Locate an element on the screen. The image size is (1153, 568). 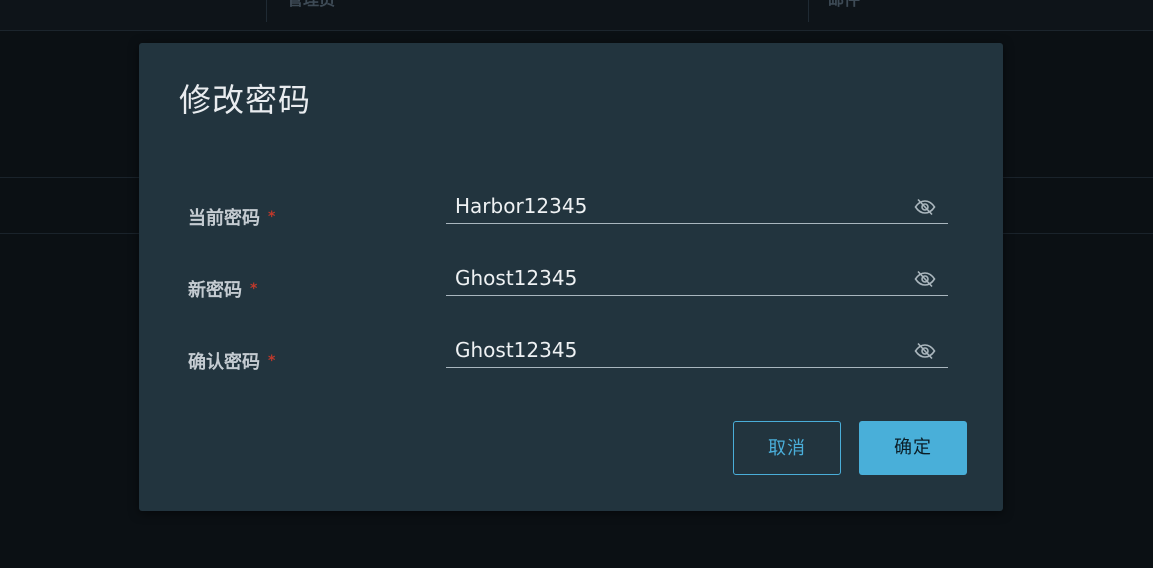
confirm-button: 确定 is located at coordinates (913, 448).